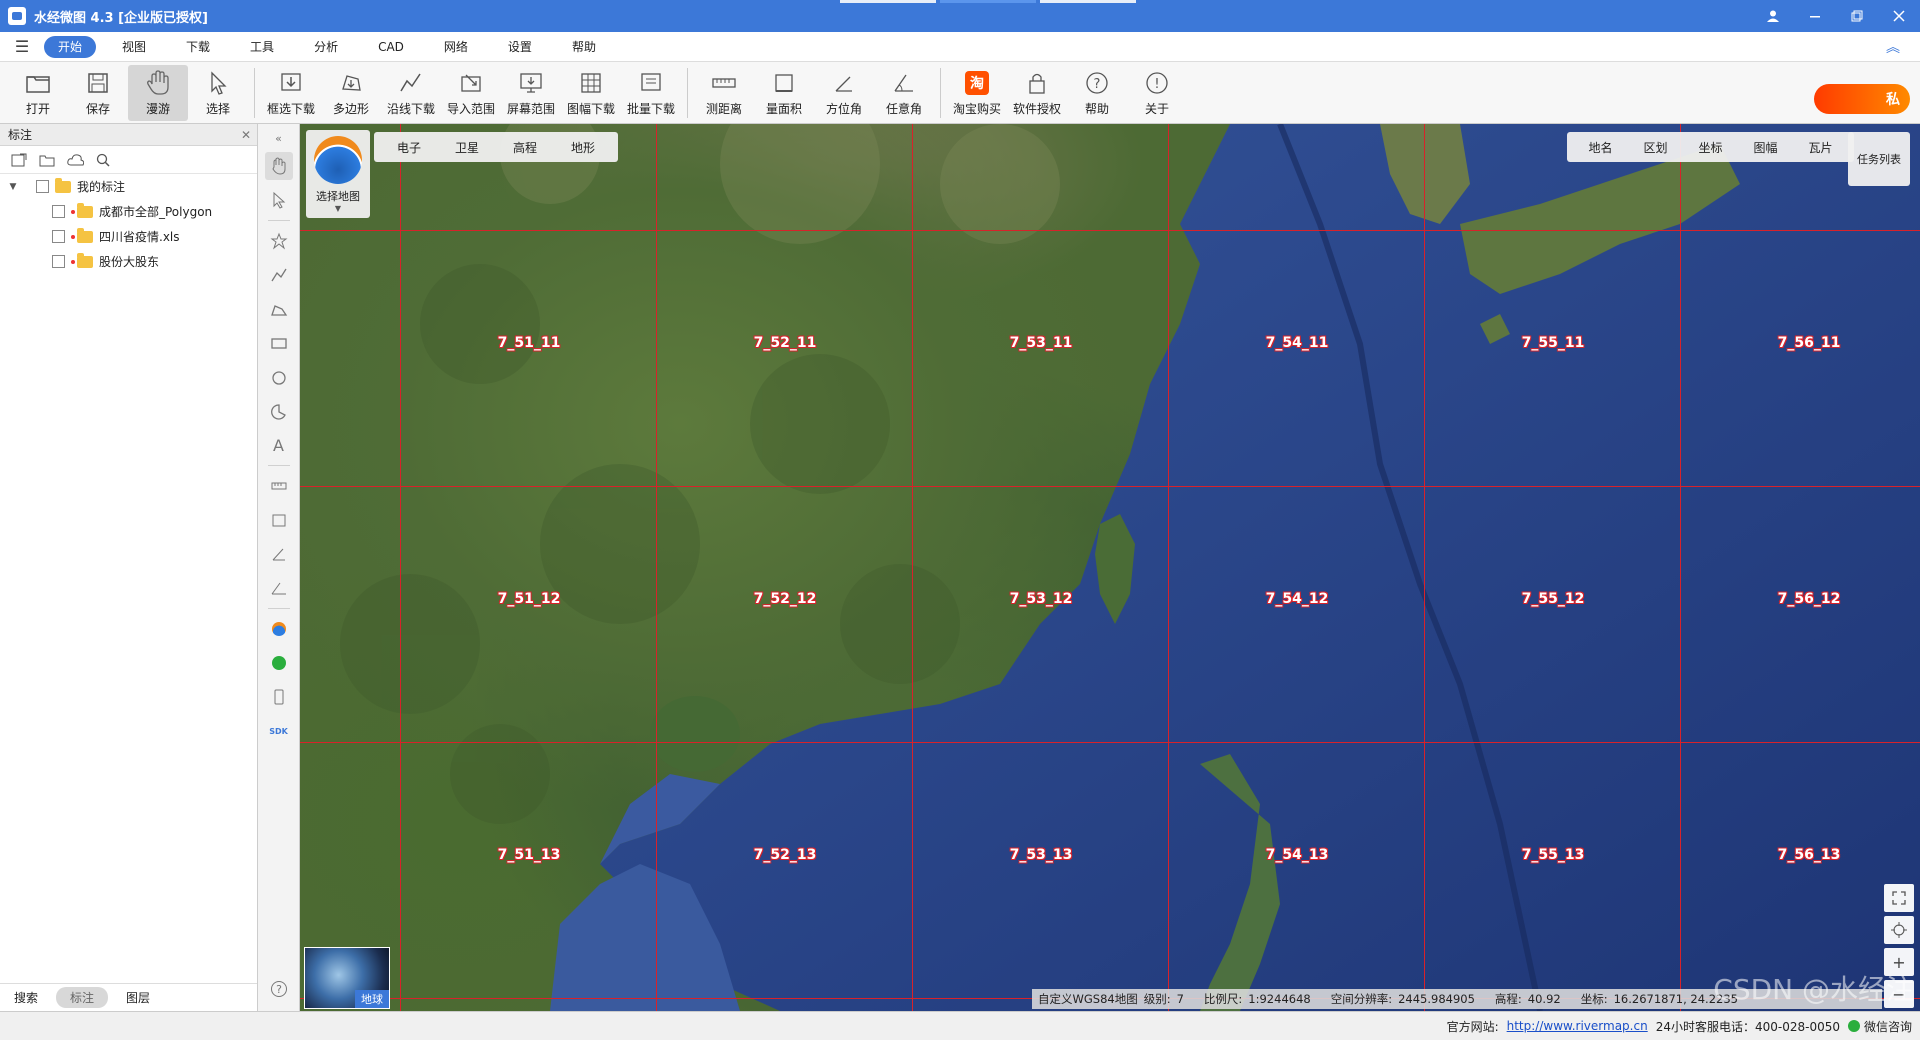 Image resolution: width=1920 pixels, height=1040 pixels. Describe the element at coordinates (128, 186) in the screenshot. I see `tree-root: ▼ 我的标注` at that location.